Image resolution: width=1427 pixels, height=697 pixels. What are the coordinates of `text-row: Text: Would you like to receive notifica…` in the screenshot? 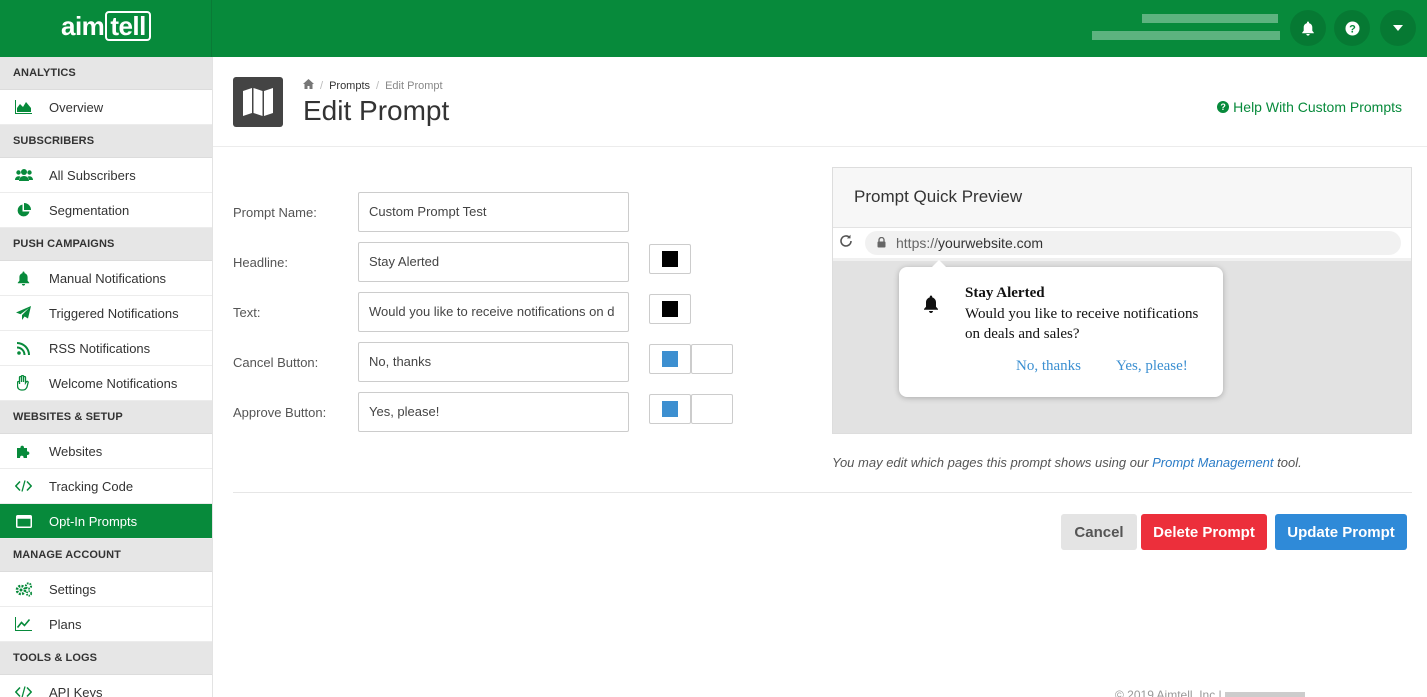 It's located at (431, 312).